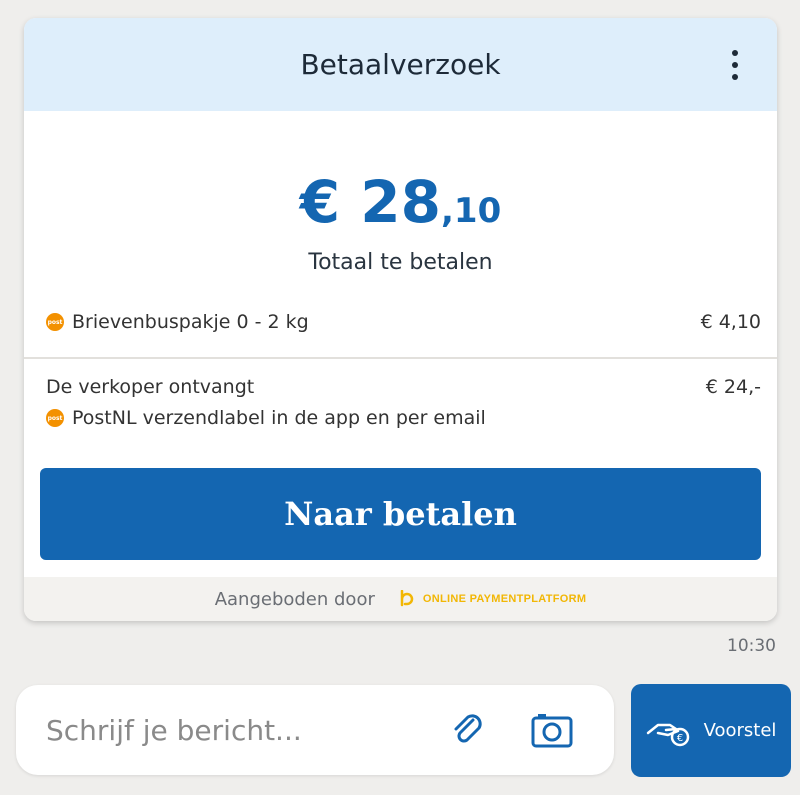 The width and height of the screenshot is (800, 795). What do you see at coordinates (150, 387) in the screenshot?
I see `seller-label: De verkoper ontvangt` at bounding box center [150, 387].